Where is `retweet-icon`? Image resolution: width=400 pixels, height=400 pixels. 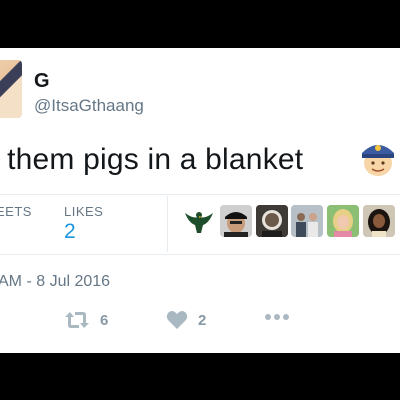 retweet-icon is located at coordinates (77, 320).